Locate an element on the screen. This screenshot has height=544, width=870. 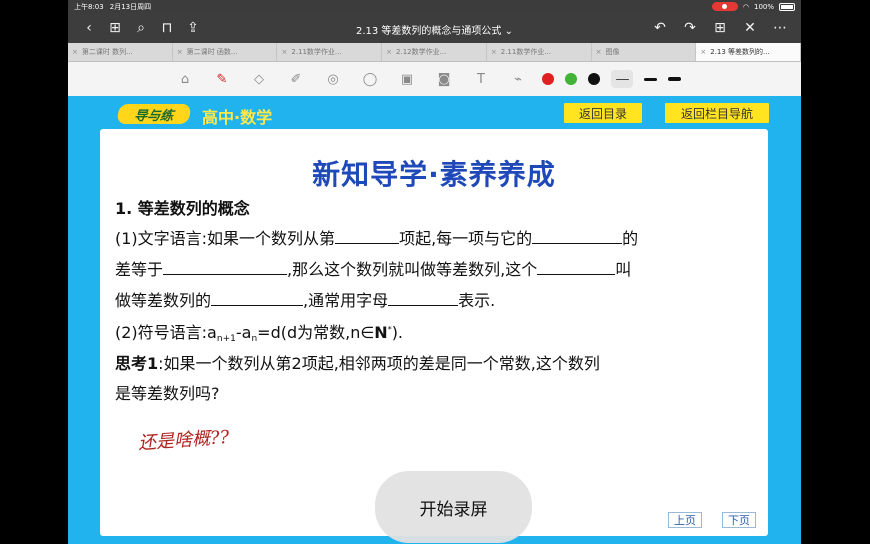
pen-icon: ✎ is located at coordinates (222, 79).